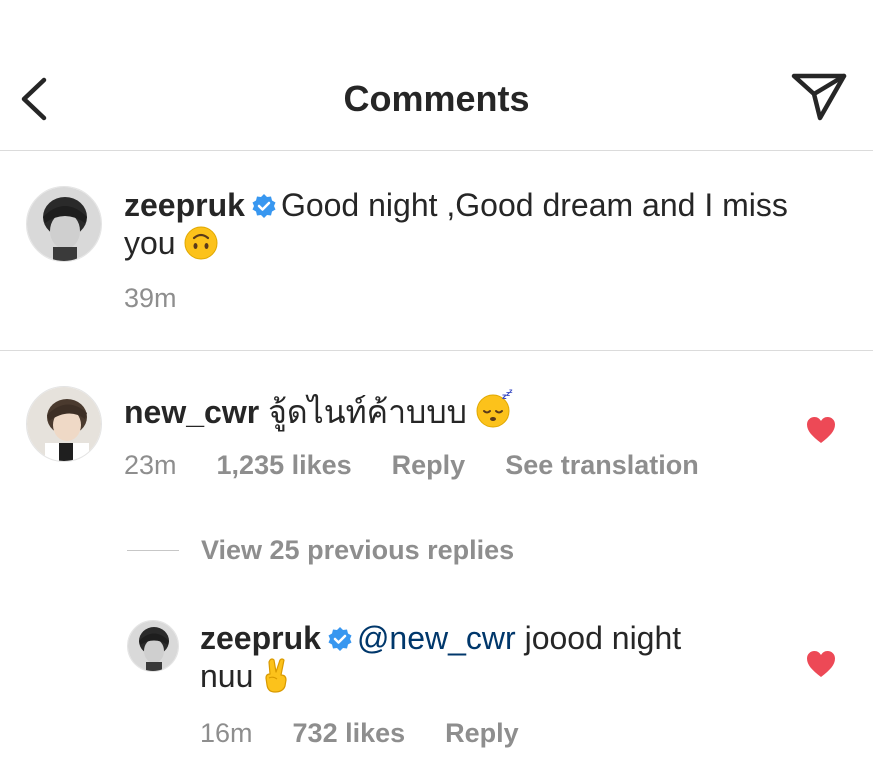 The width and height of the screenshot is (873, 759). What do you see at coordinates (153, 550) in the screenshot?
I see `divider` at bounding box center [153, 550].